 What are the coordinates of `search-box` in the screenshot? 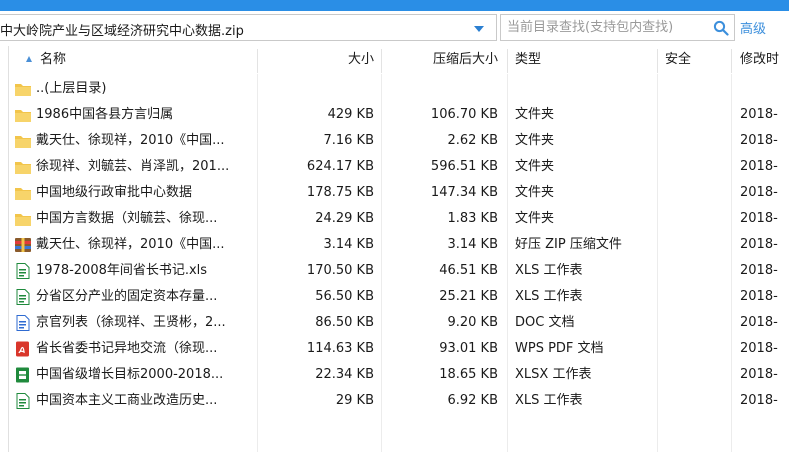 It's located at (617, 27).